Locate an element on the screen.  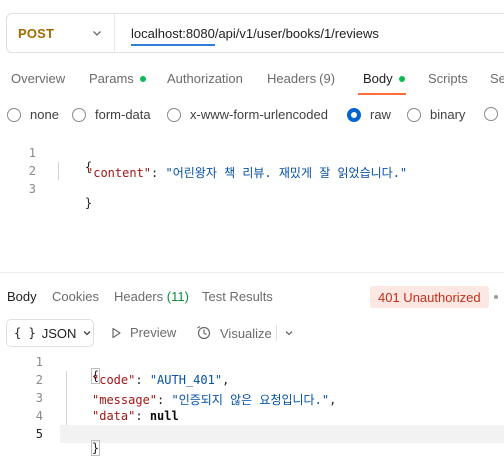
response-tab-headers: Headers (11) is located at coordinates (151, 296).